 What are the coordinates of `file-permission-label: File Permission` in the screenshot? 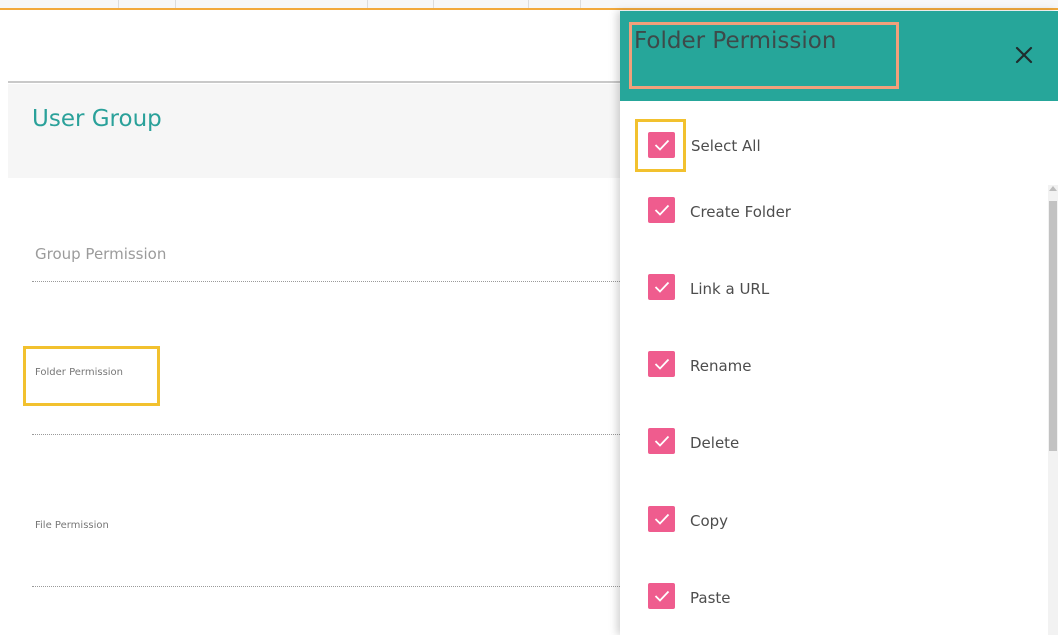 It's located at (72, 525).